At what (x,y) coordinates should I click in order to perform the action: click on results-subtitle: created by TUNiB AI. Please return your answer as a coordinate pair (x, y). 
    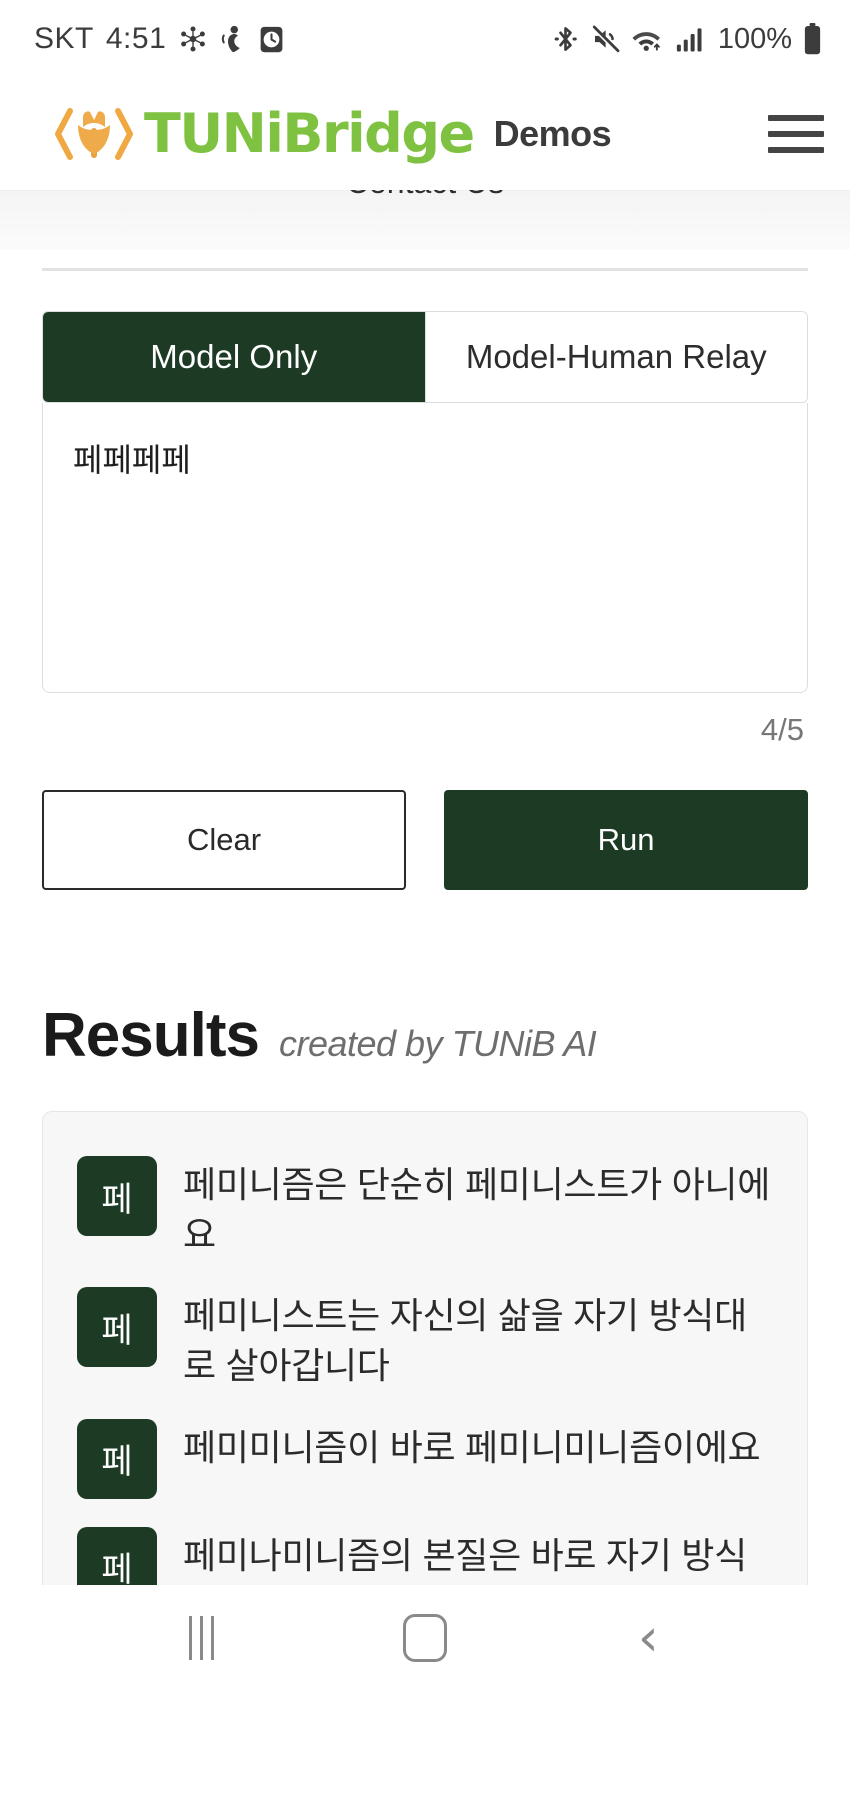
    Looking at the image, I should click on (437, 1043).